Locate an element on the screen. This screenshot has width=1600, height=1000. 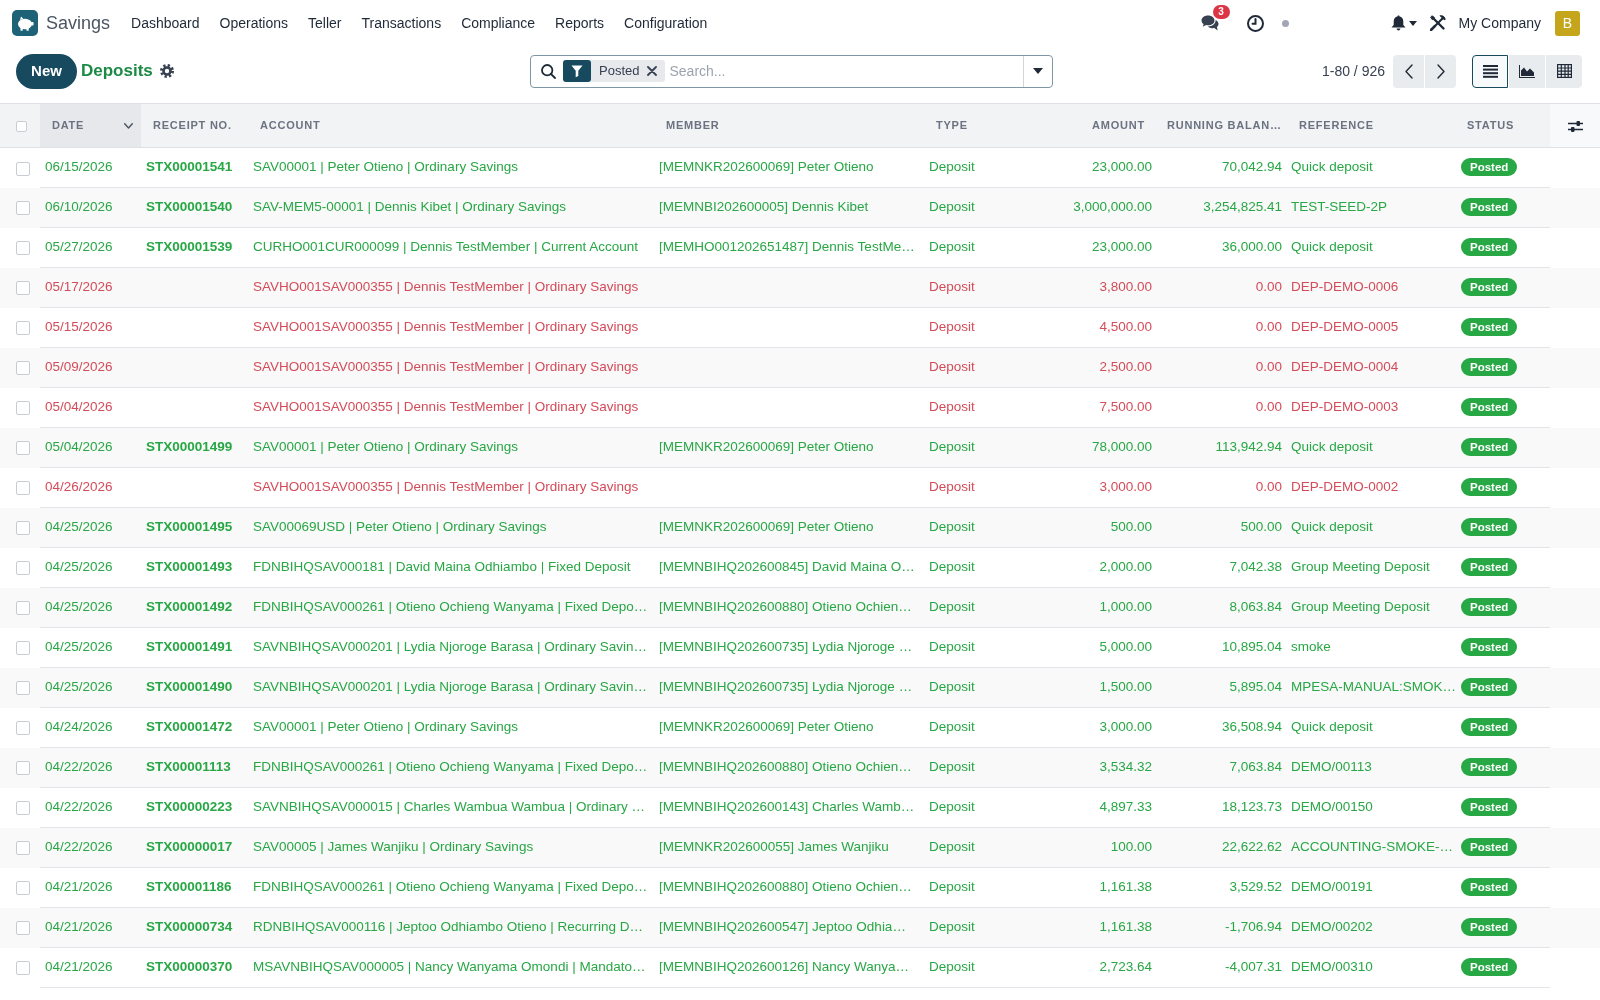
company-switcher: My Company is located at coordinates (1499, 23).